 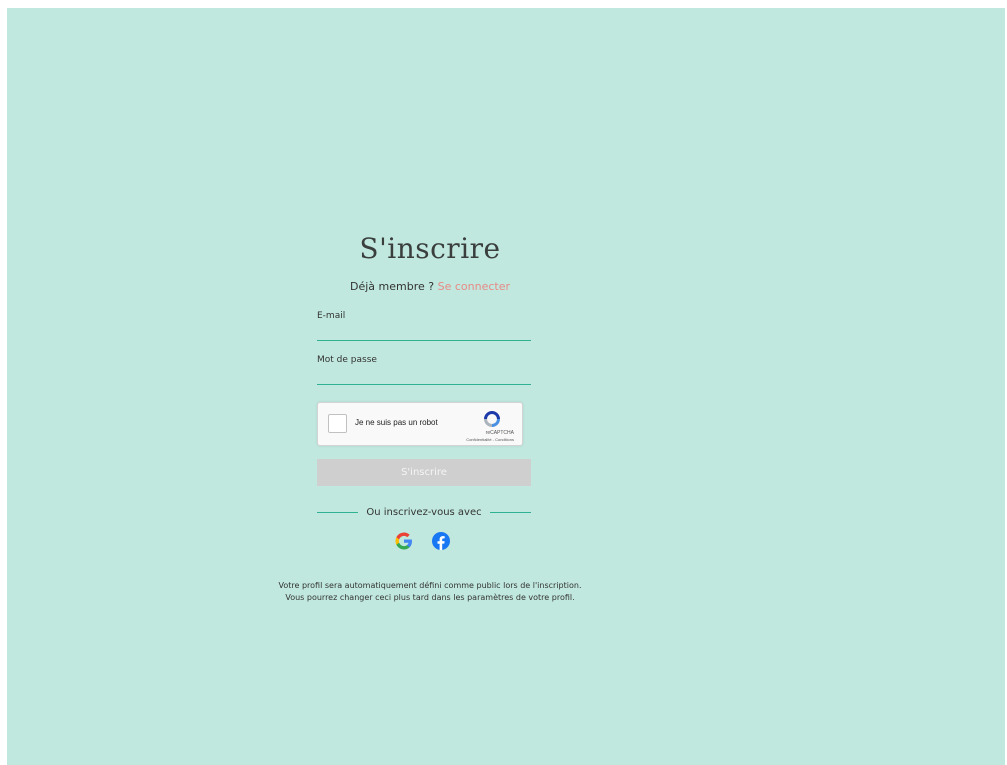 What do you see at coordinates (499, 433) in the screenshot?
I see `recaptcha-brand: reCAPTCHA` at bounding box center [499, 433].